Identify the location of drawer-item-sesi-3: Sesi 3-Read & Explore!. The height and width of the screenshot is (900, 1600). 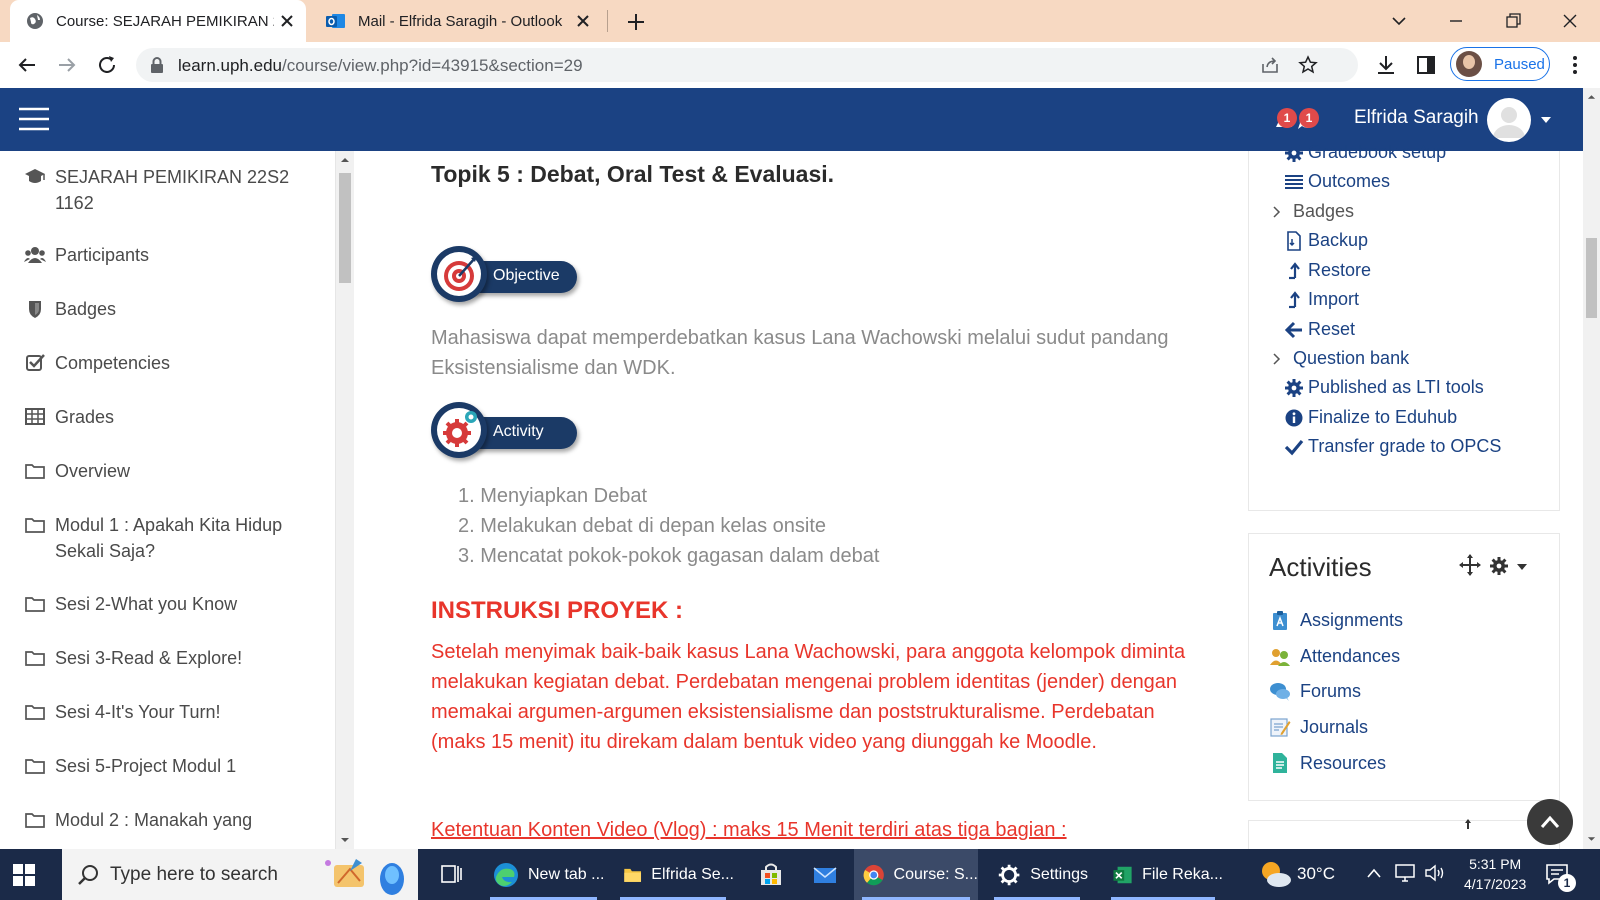
(133, 658).